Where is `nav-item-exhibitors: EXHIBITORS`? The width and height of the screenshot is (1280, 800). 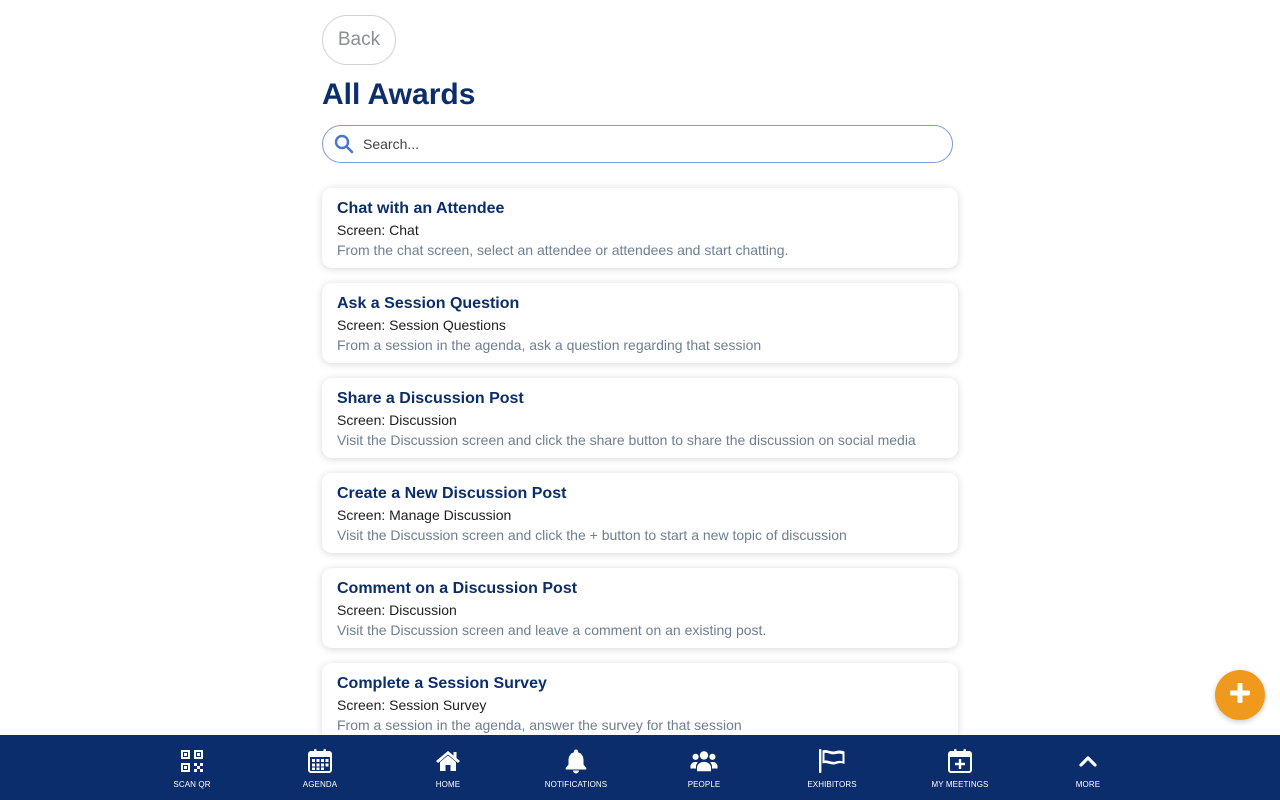 nav-item-exhibitors: EXHIBITORS is located at coordinates (832, 767).